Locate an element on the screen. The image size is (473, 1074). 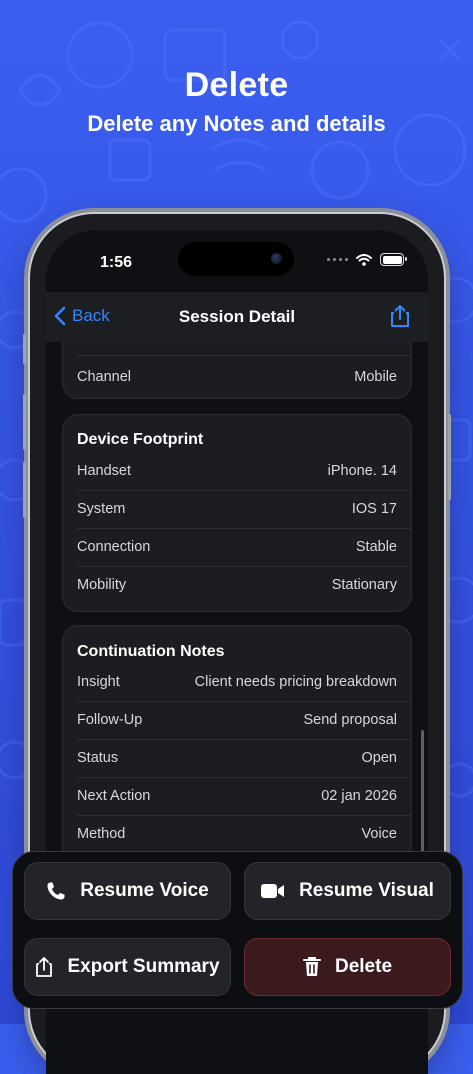
dynamic-island is located at coordinates (236, 259).